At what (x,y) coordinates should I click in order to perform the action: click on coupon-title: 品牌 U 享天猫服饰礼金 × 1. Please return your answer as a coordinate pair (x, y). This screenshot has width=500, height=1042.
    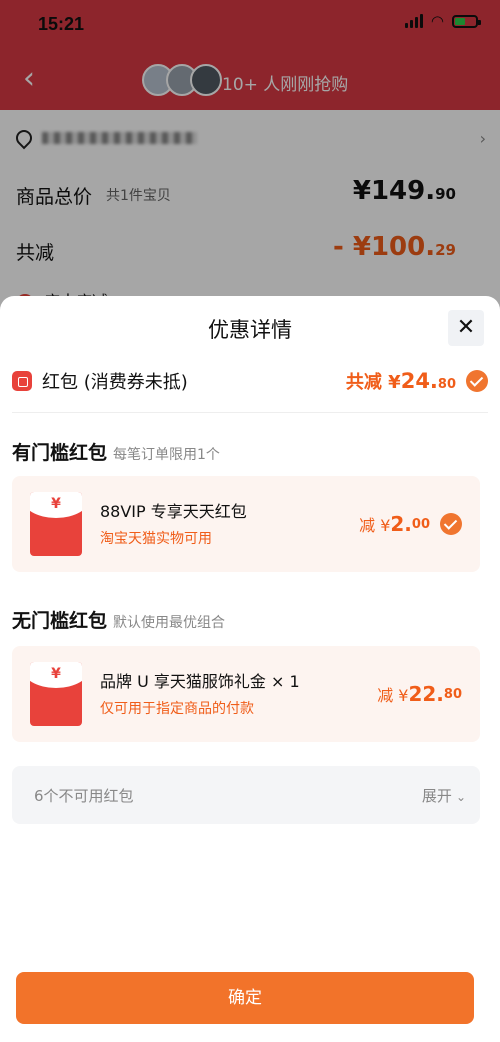
    Looking at the image, I should click on (200, 681).